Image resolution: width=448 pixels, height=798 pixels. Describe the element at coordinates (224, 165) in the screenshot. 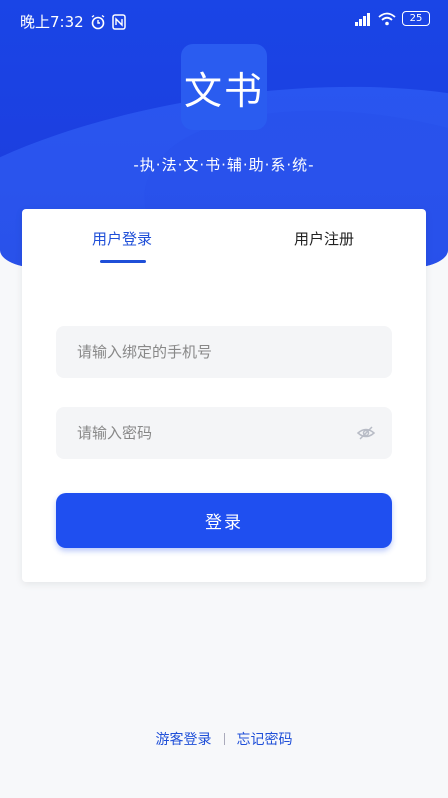

I see `app-tagline: -执·法·文·书·辅·助·系·统-` at that location.